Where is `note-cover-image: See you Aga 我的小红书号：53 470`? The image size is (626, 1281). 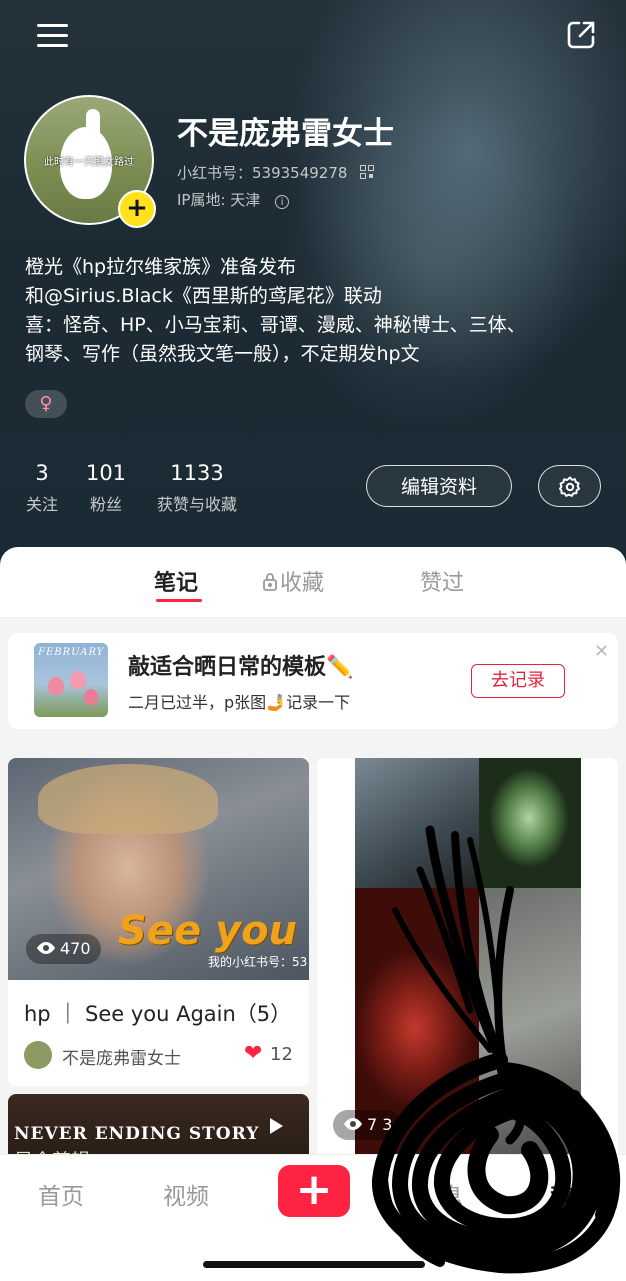 note-cover-image: See you Aga 我的小红书号：53 470 is located at coordinates (158, 869).